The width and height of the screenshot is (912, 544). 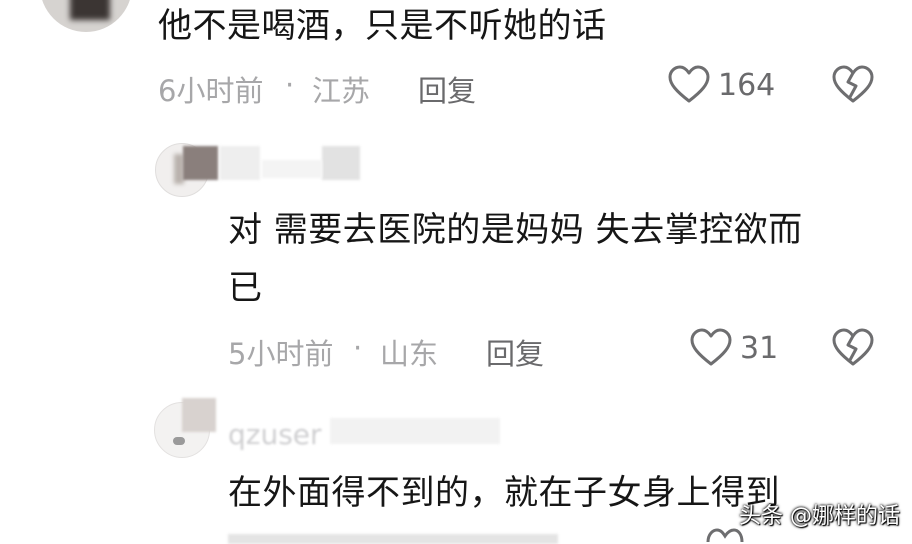 What do you see at coordinates (275, 434) in the screenshot?
I see `username: qzuser` at bounding box center [275, 434].